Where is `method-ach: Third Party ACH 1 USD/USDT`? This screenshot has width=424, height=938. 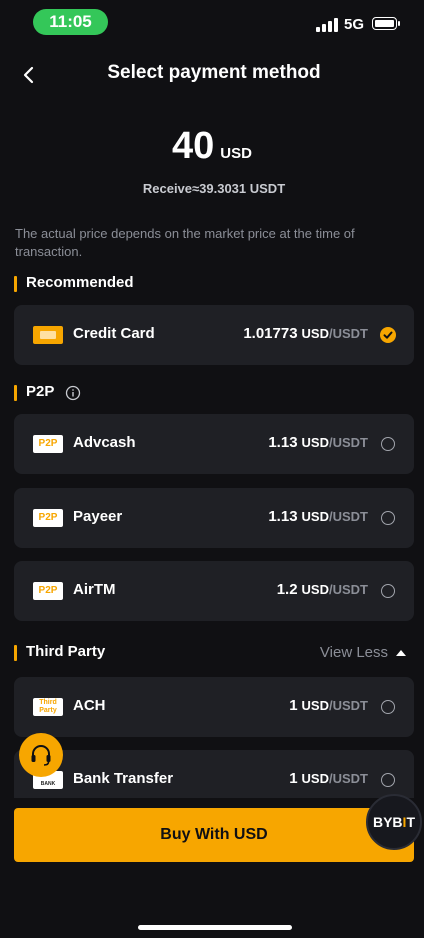 method-ach: Third Party ACH 1 USD/USDT is located at coordinates (214, 707).